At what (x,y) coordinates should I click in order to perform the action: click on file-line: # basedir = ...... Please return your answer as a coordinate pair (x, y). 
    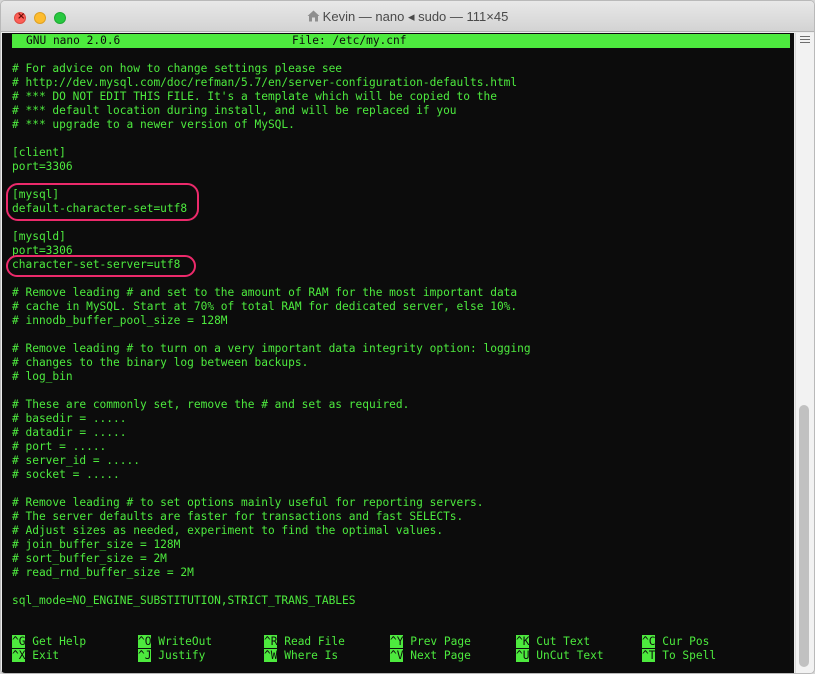
    Looking at the image, I should click on (69, 418).